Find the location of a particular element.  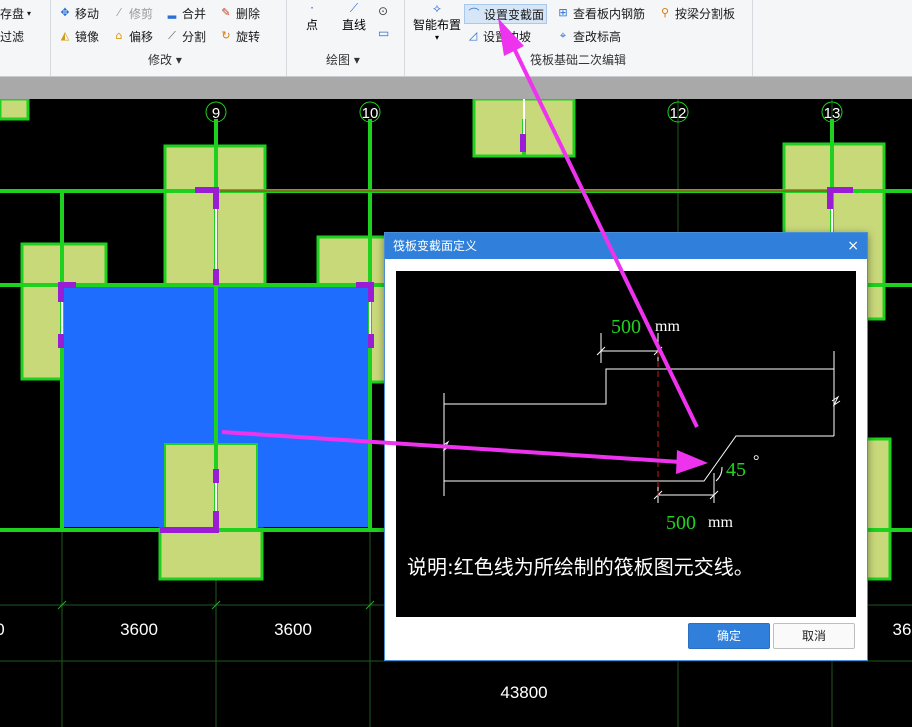

smart-layout-button: ⟡ 智能布置 ▾ is located at coordinates (437, 21).